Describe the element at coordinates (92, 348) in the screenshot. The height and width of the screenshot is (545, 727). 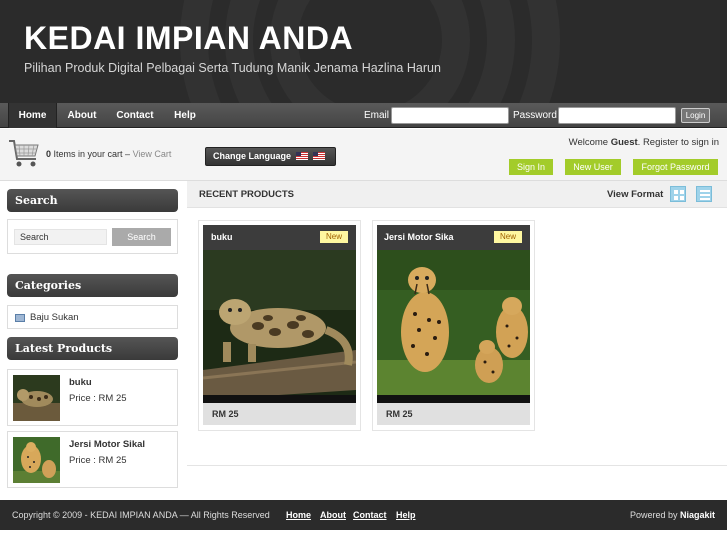
I see `latest-products-heading: Latest Products` at that location.